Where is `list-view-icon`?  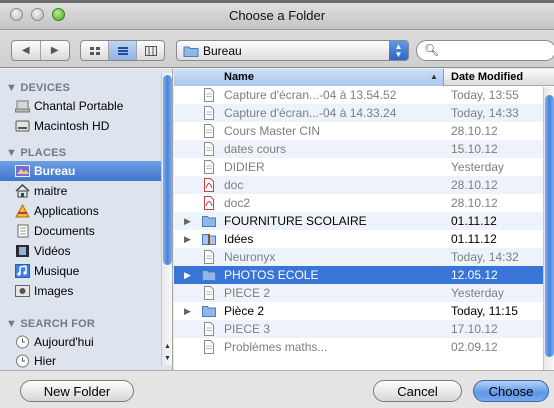 list-view-icon is located at coordinates (122, 50).